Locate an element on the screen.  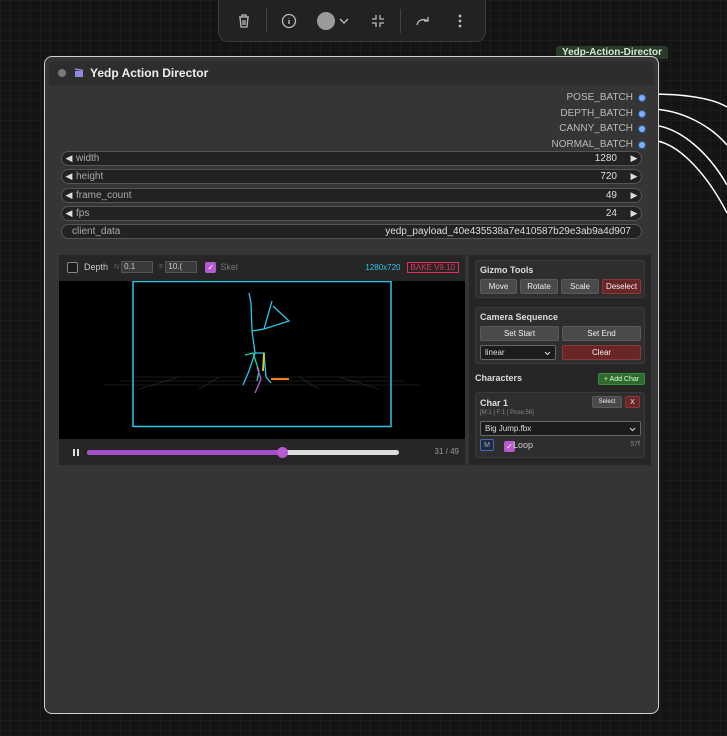
clapperboard-icon is located at coordinates (79, 73).